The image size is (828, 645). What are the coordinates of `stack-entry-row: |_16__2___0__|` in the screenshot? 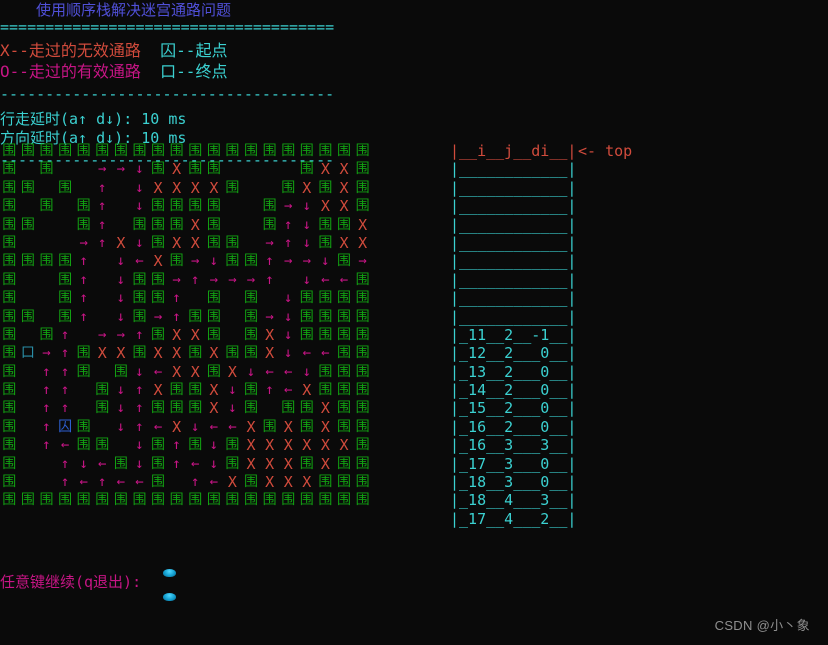 It's located at (513, 426).